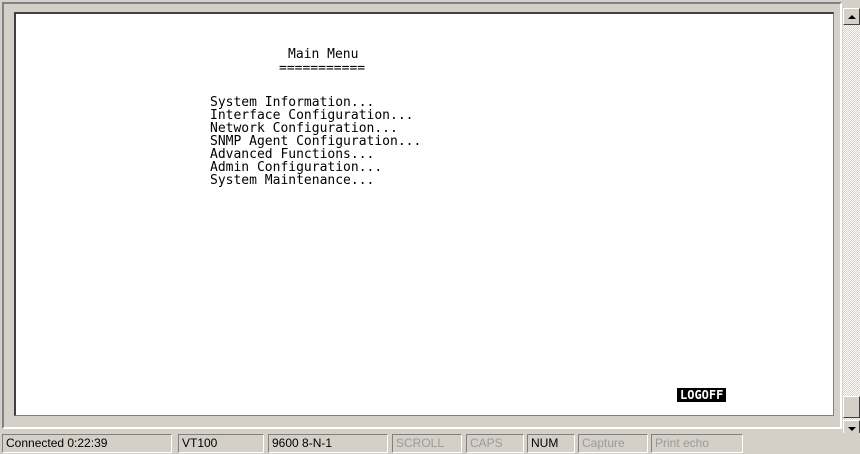 This screenshot has width=860, height=454. I want to click on status-caps-indicator: CAPS, so click(495, 443).